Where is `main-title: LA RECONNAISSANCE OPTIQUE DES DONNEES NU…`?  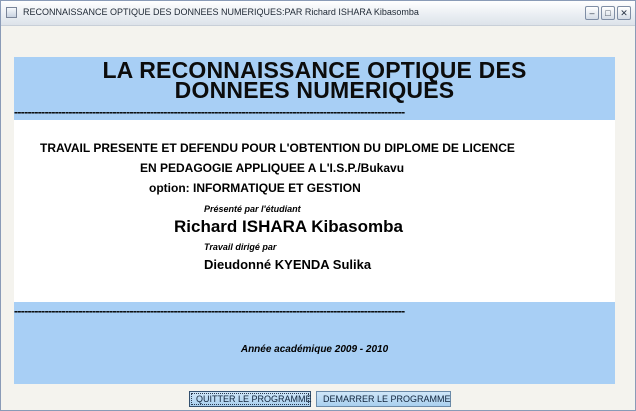 main-title: LA RECONNAISSANCE OPTIQUE DES DONNEES NU… is located at coordinates (314, 80).